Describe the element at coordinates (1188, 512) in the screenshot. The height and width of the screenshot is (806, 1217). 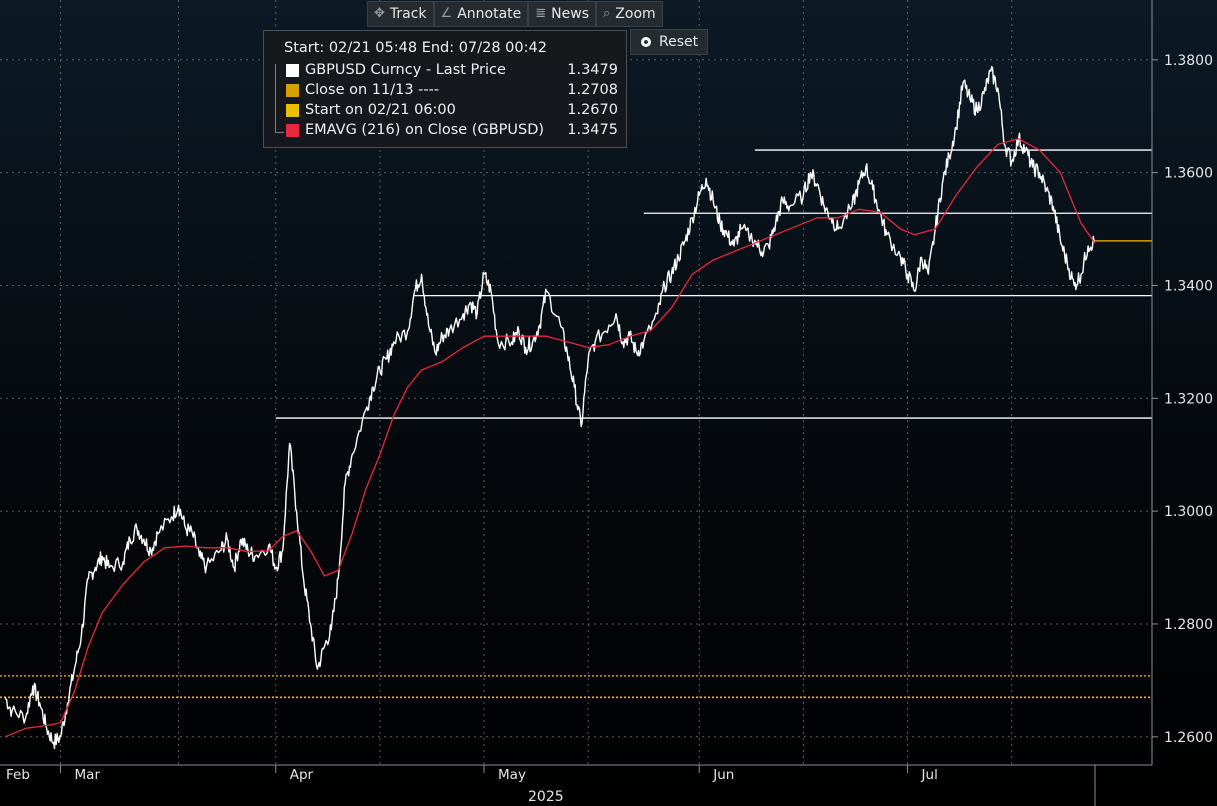
I see `y-tick-label: 1.3000` at that location.